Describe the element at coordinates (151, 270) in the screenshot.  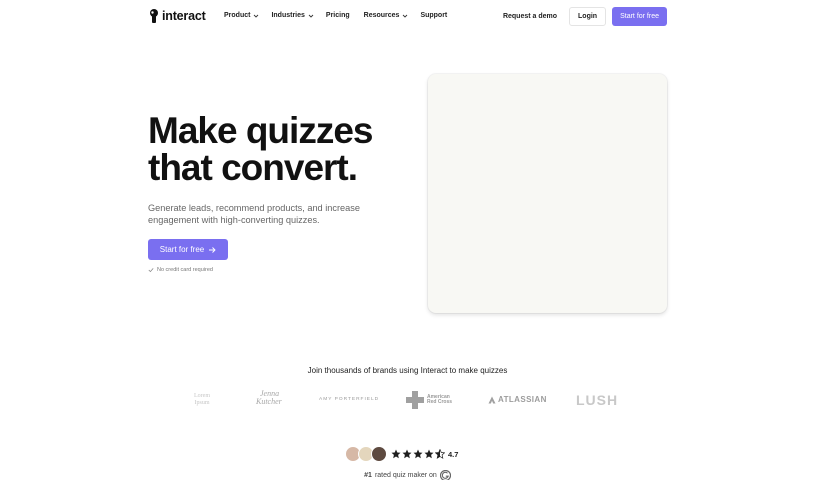
I see `check-icon` at that location.